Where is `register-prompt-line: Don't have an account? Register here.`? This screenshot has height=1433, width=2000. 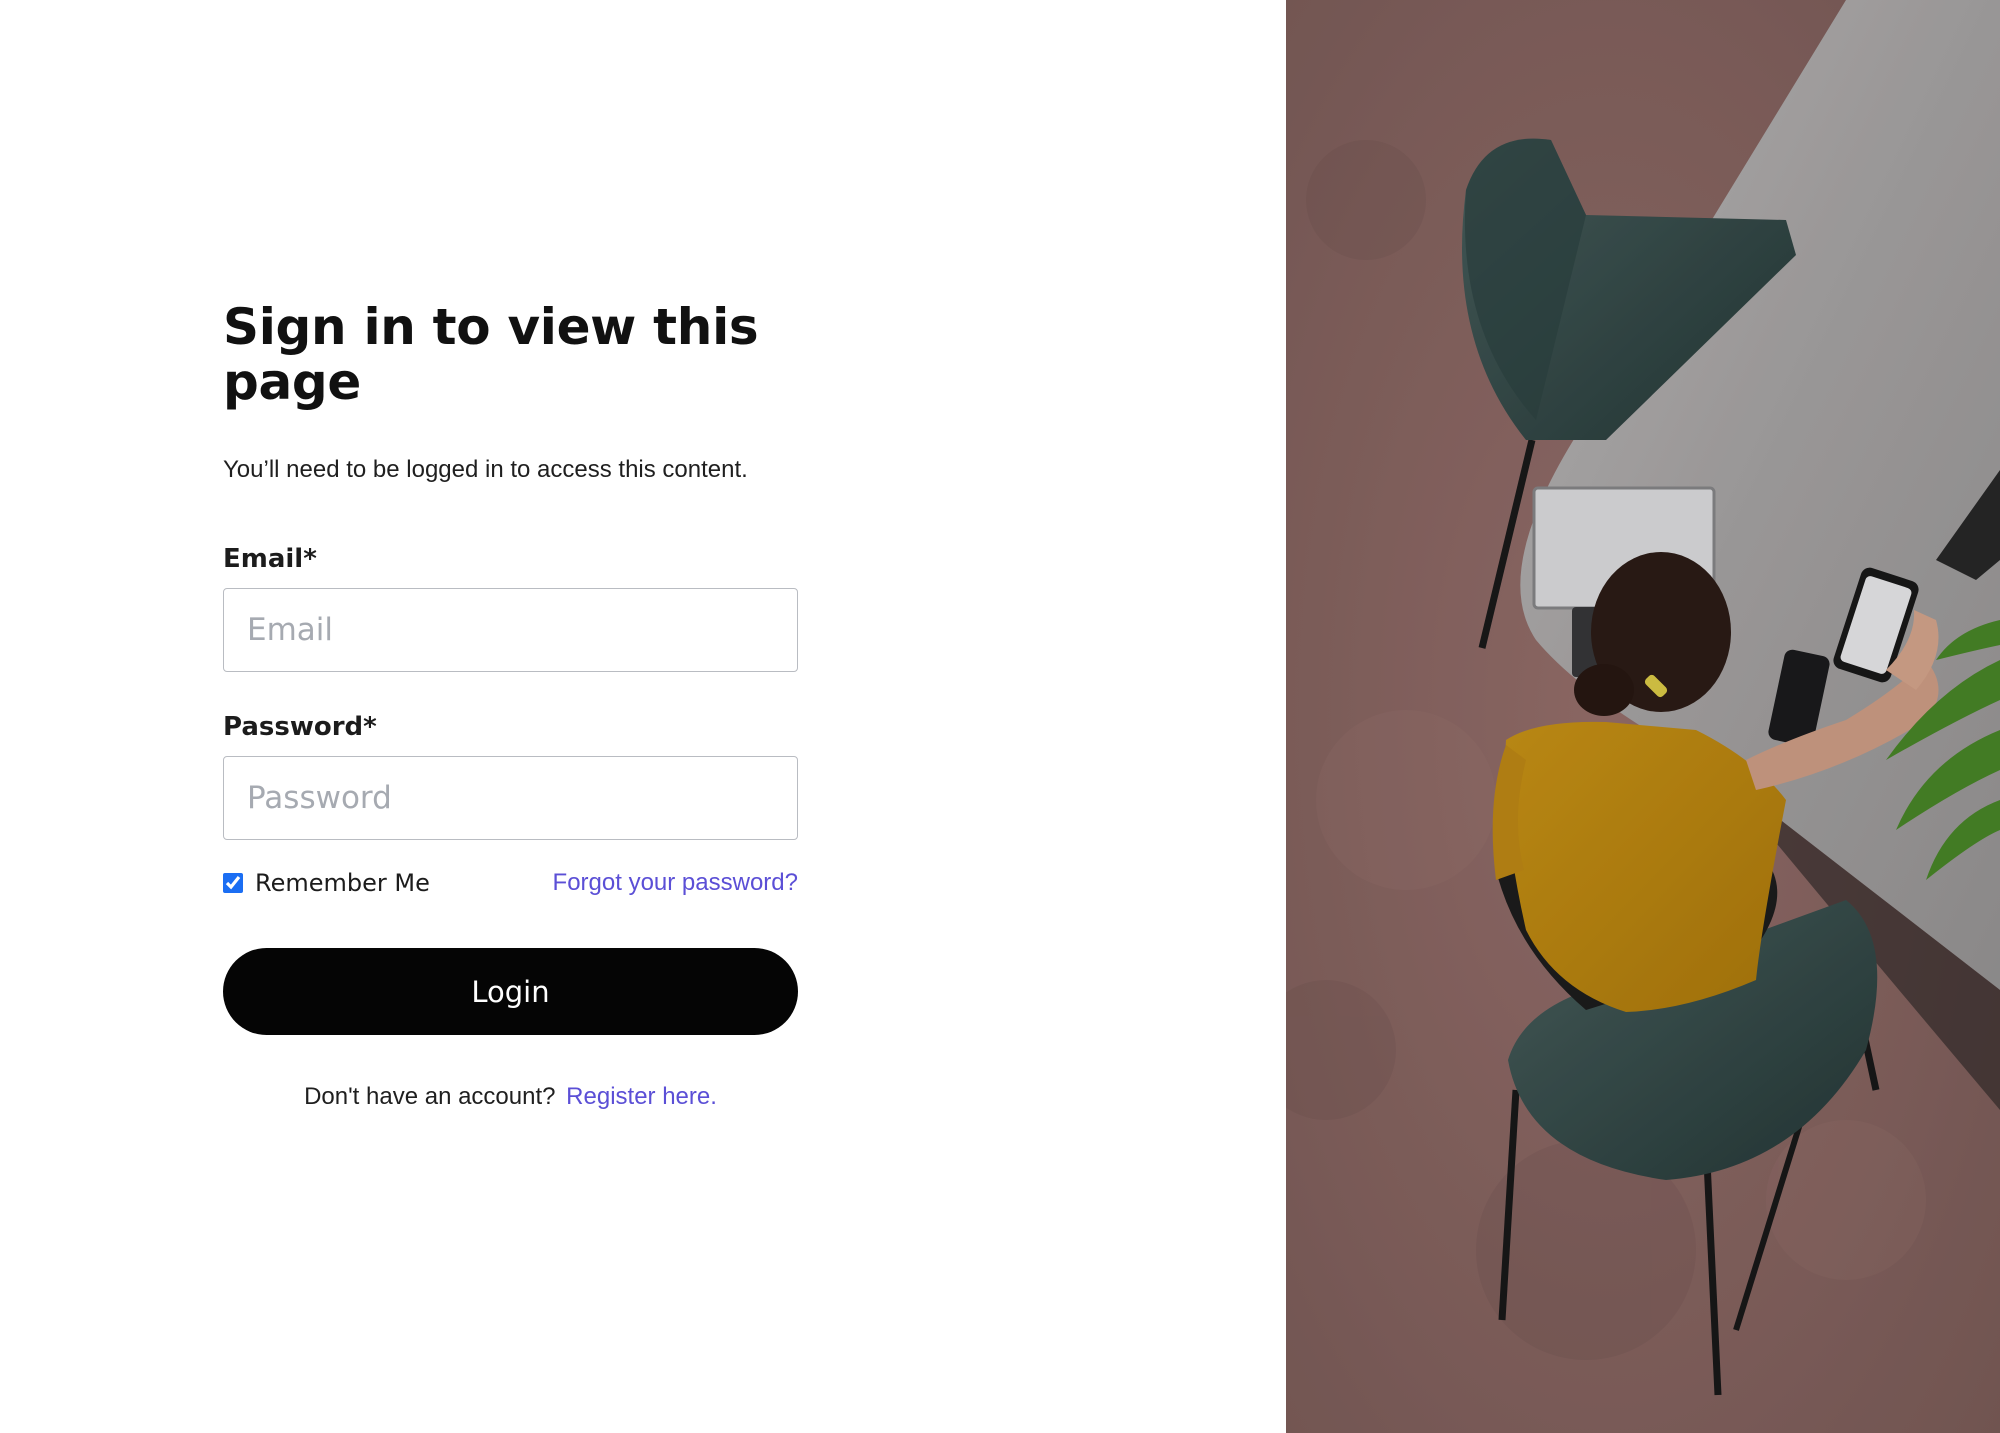 register-prompt-line: Don't have an account? Register here. is located at coordinates (510, 1097).